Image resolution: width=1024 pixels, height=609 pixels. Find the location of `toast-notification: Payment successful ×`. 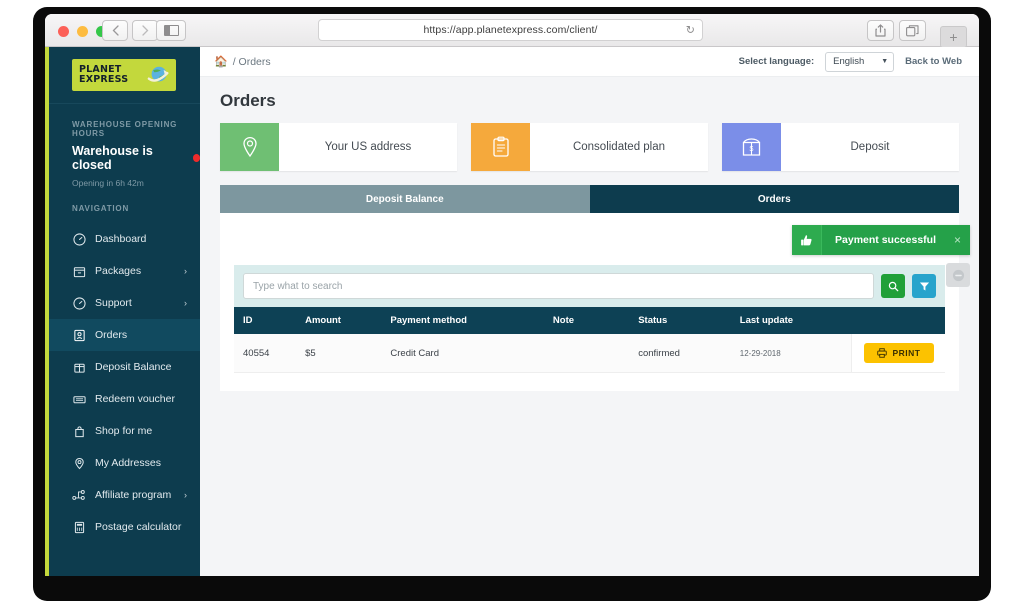

toast-notification: Payment successful × is located at coordinates (881, 240).